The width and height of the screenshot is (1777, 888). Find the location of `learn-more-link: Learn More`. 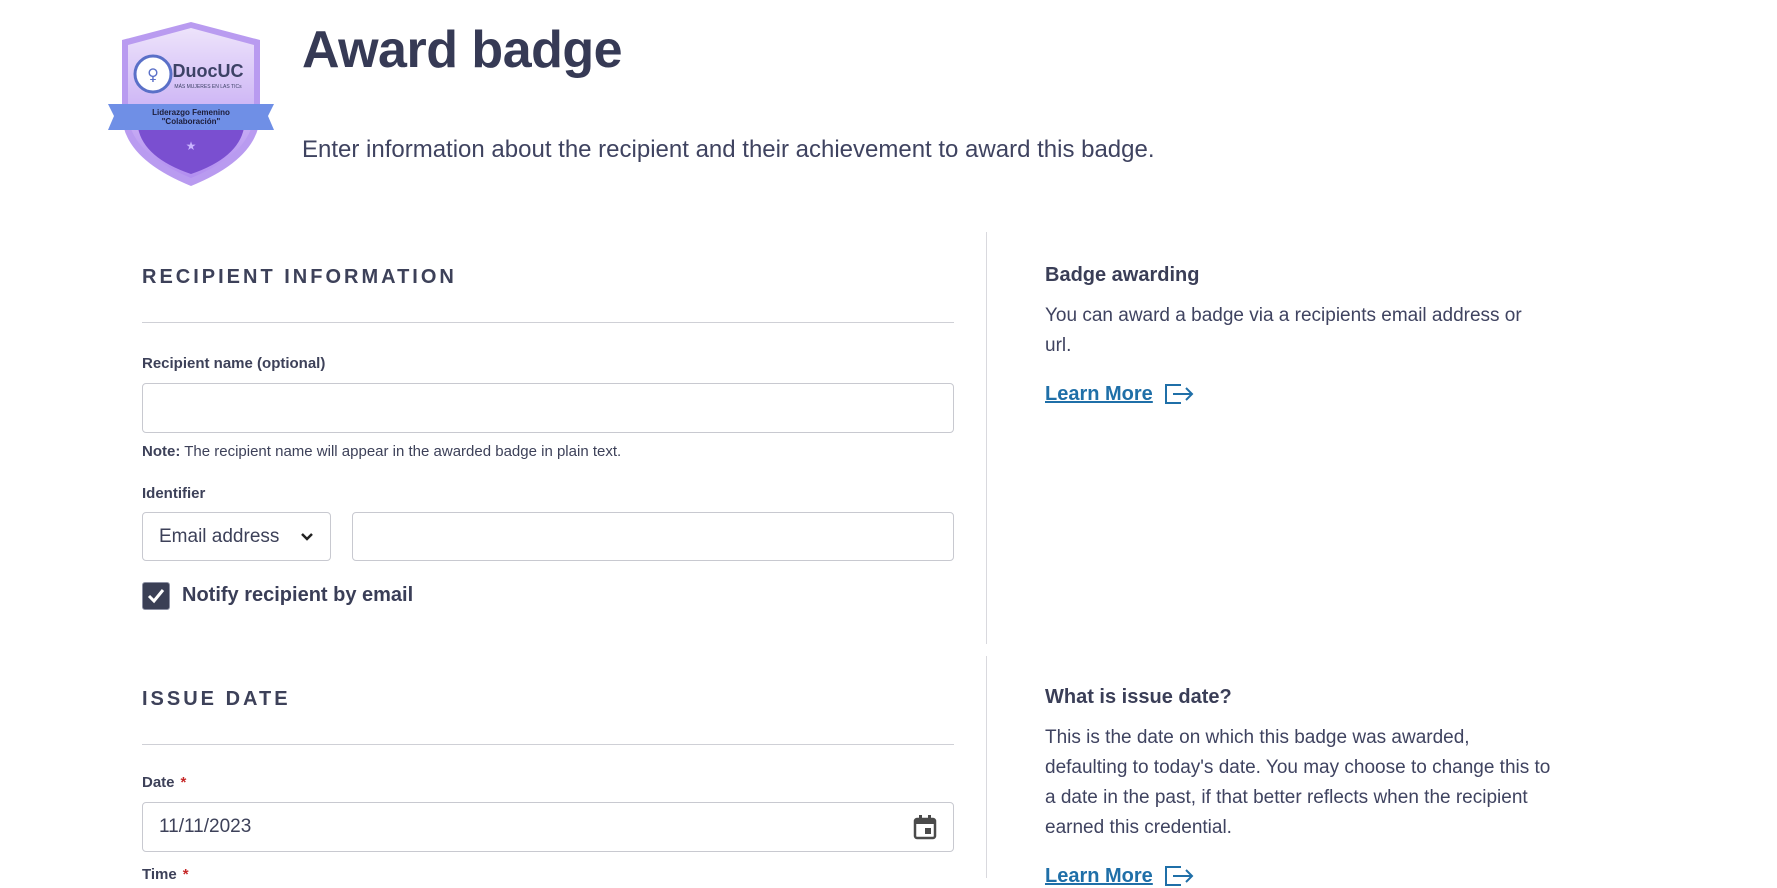

learn-more-link: Learn More is located at coordinates (1120, 394).